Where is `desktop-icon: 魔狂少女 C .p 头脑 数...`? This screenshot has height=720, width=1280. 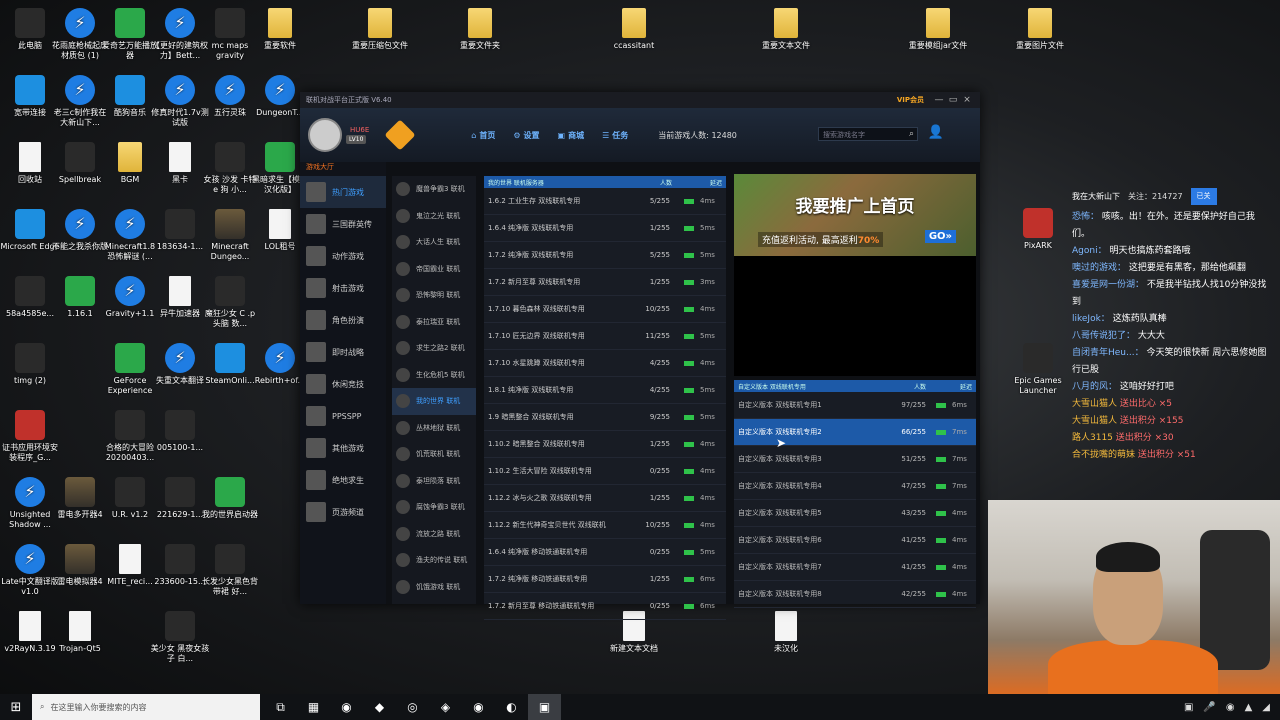 desktop-icon: 魔狂少女 C .p 头脑 数... is located at coordinates (230, 302).